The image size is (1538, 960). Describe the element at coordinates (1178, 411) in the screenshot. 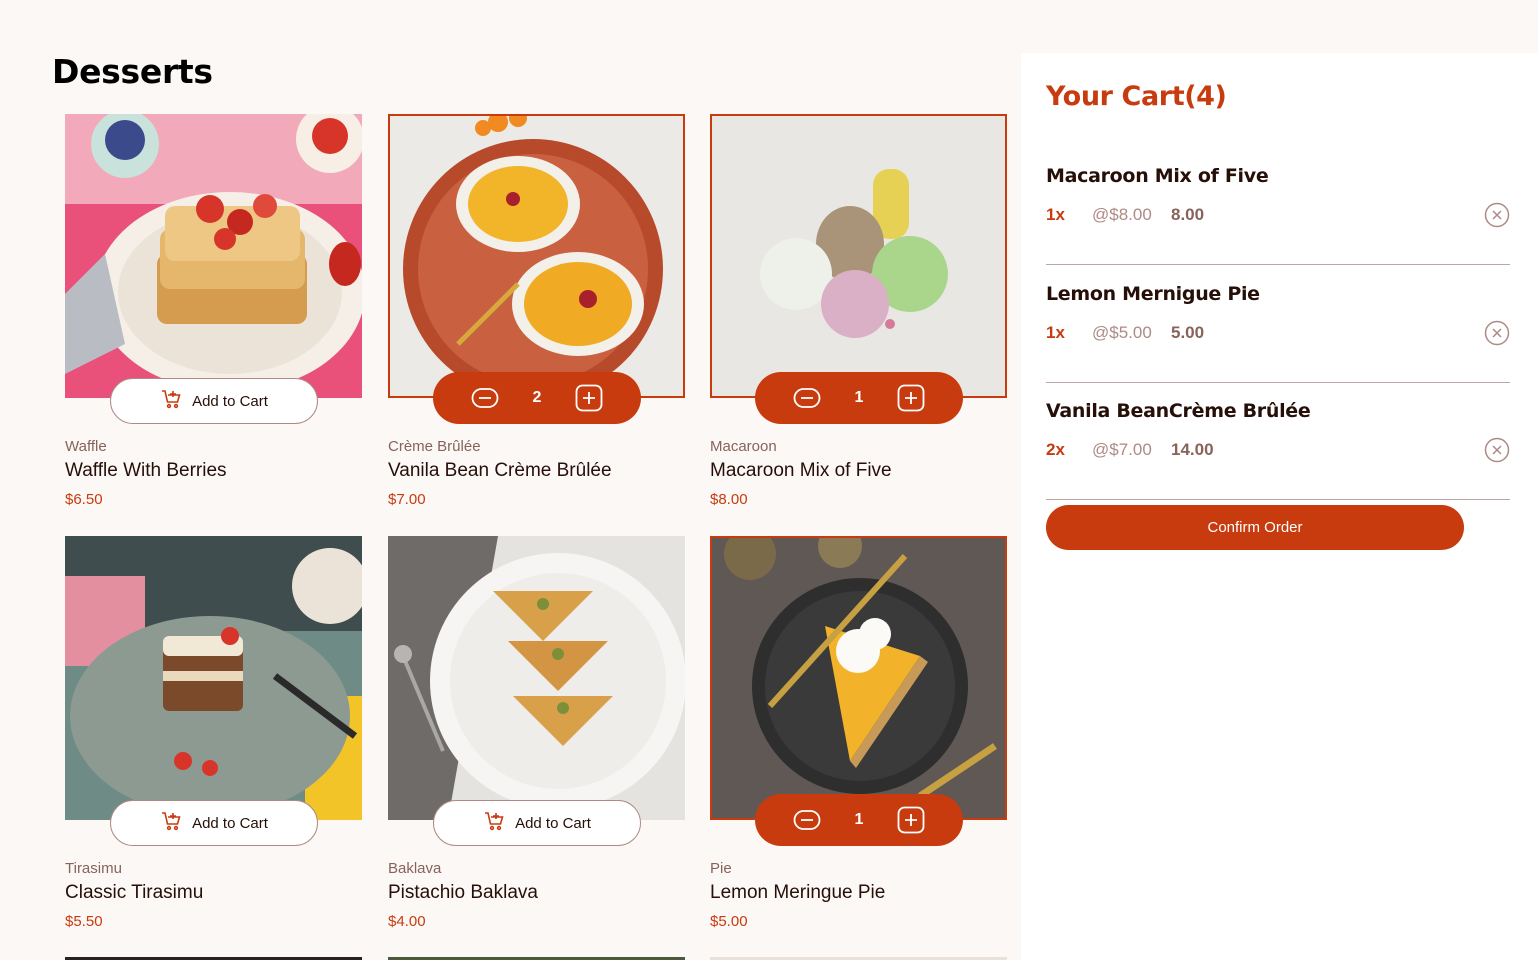

I see `cart-item-name: Vanila BeanCrème Brûlée` at that location.